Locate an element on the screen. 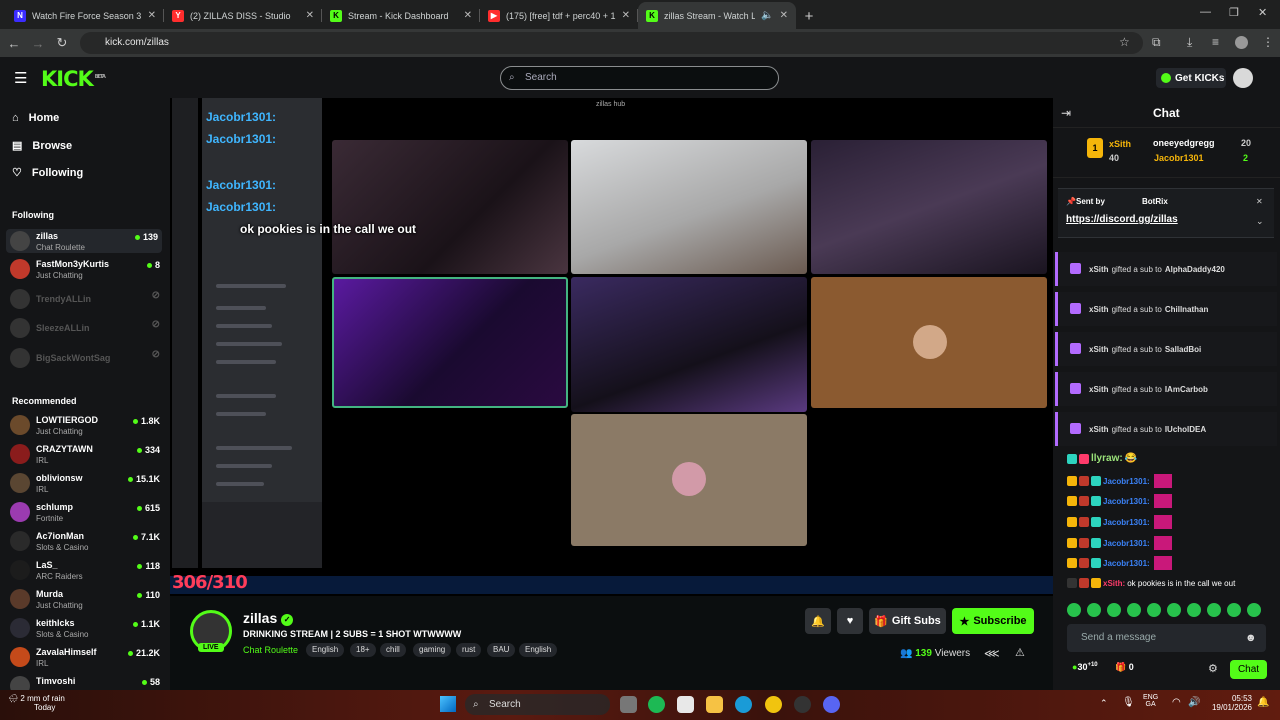 Image resolution: width=1280 pixels, height=720 pixels. sidebar-item-recommended: schlump Fortnite 615 is located at coordinates (85, 512).